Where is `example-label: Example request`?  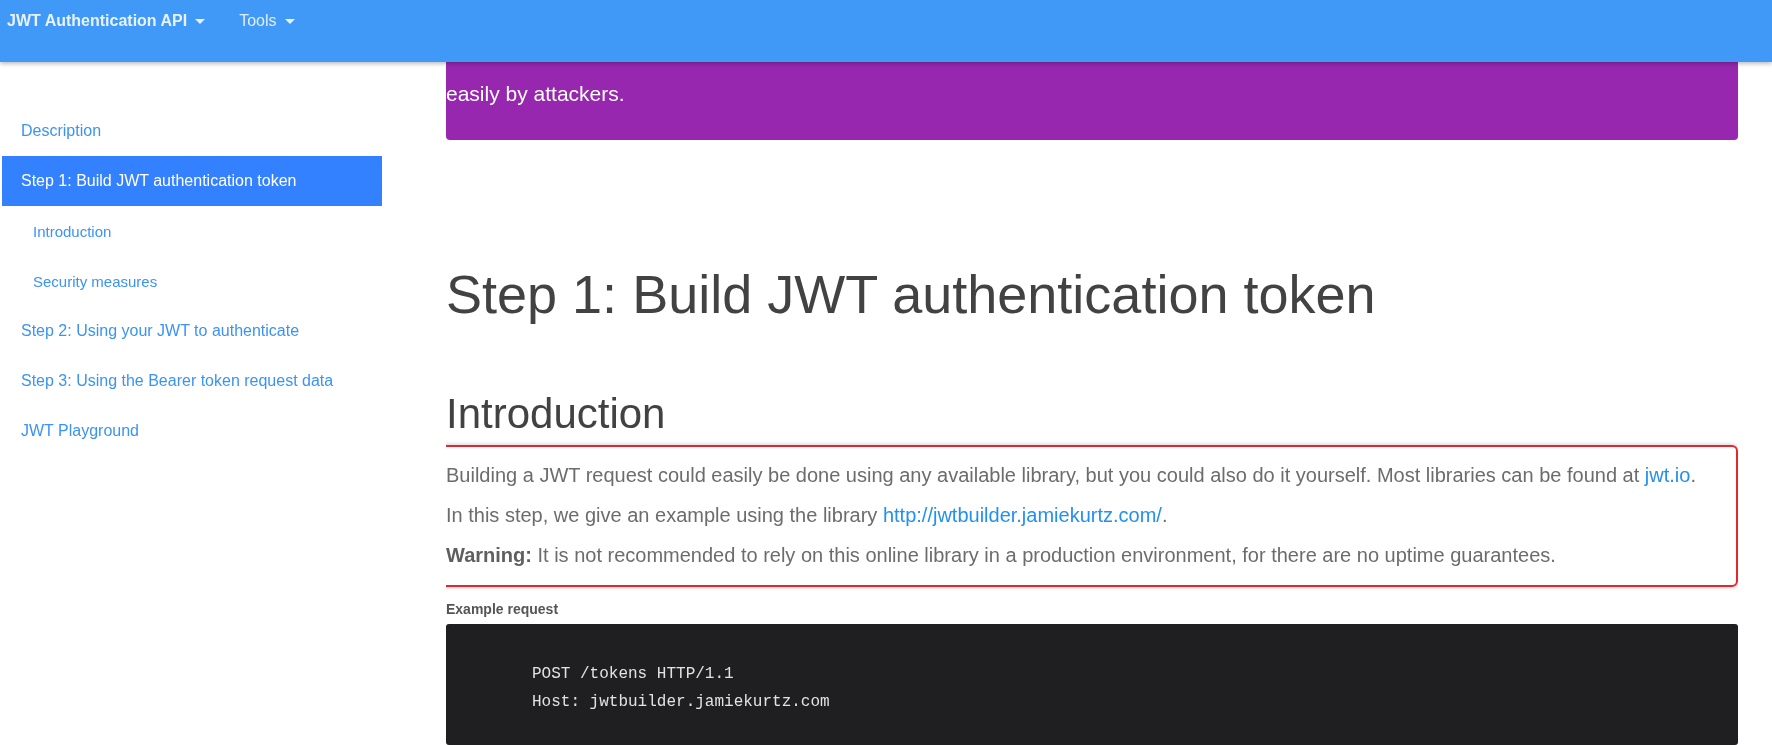 example-label: Example request is located at coordinates (502, 609).